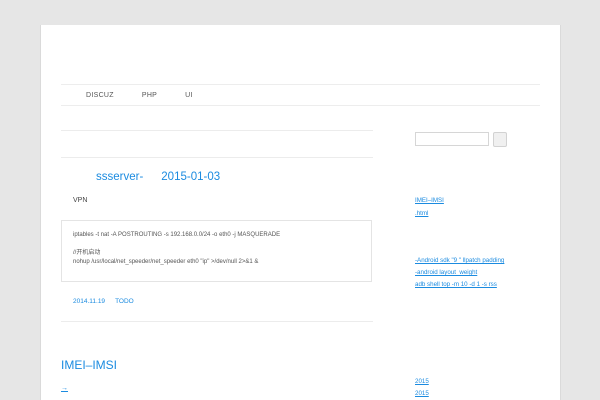 The image size is (600, 400). I want to click on post-divider, so click(217, 321).